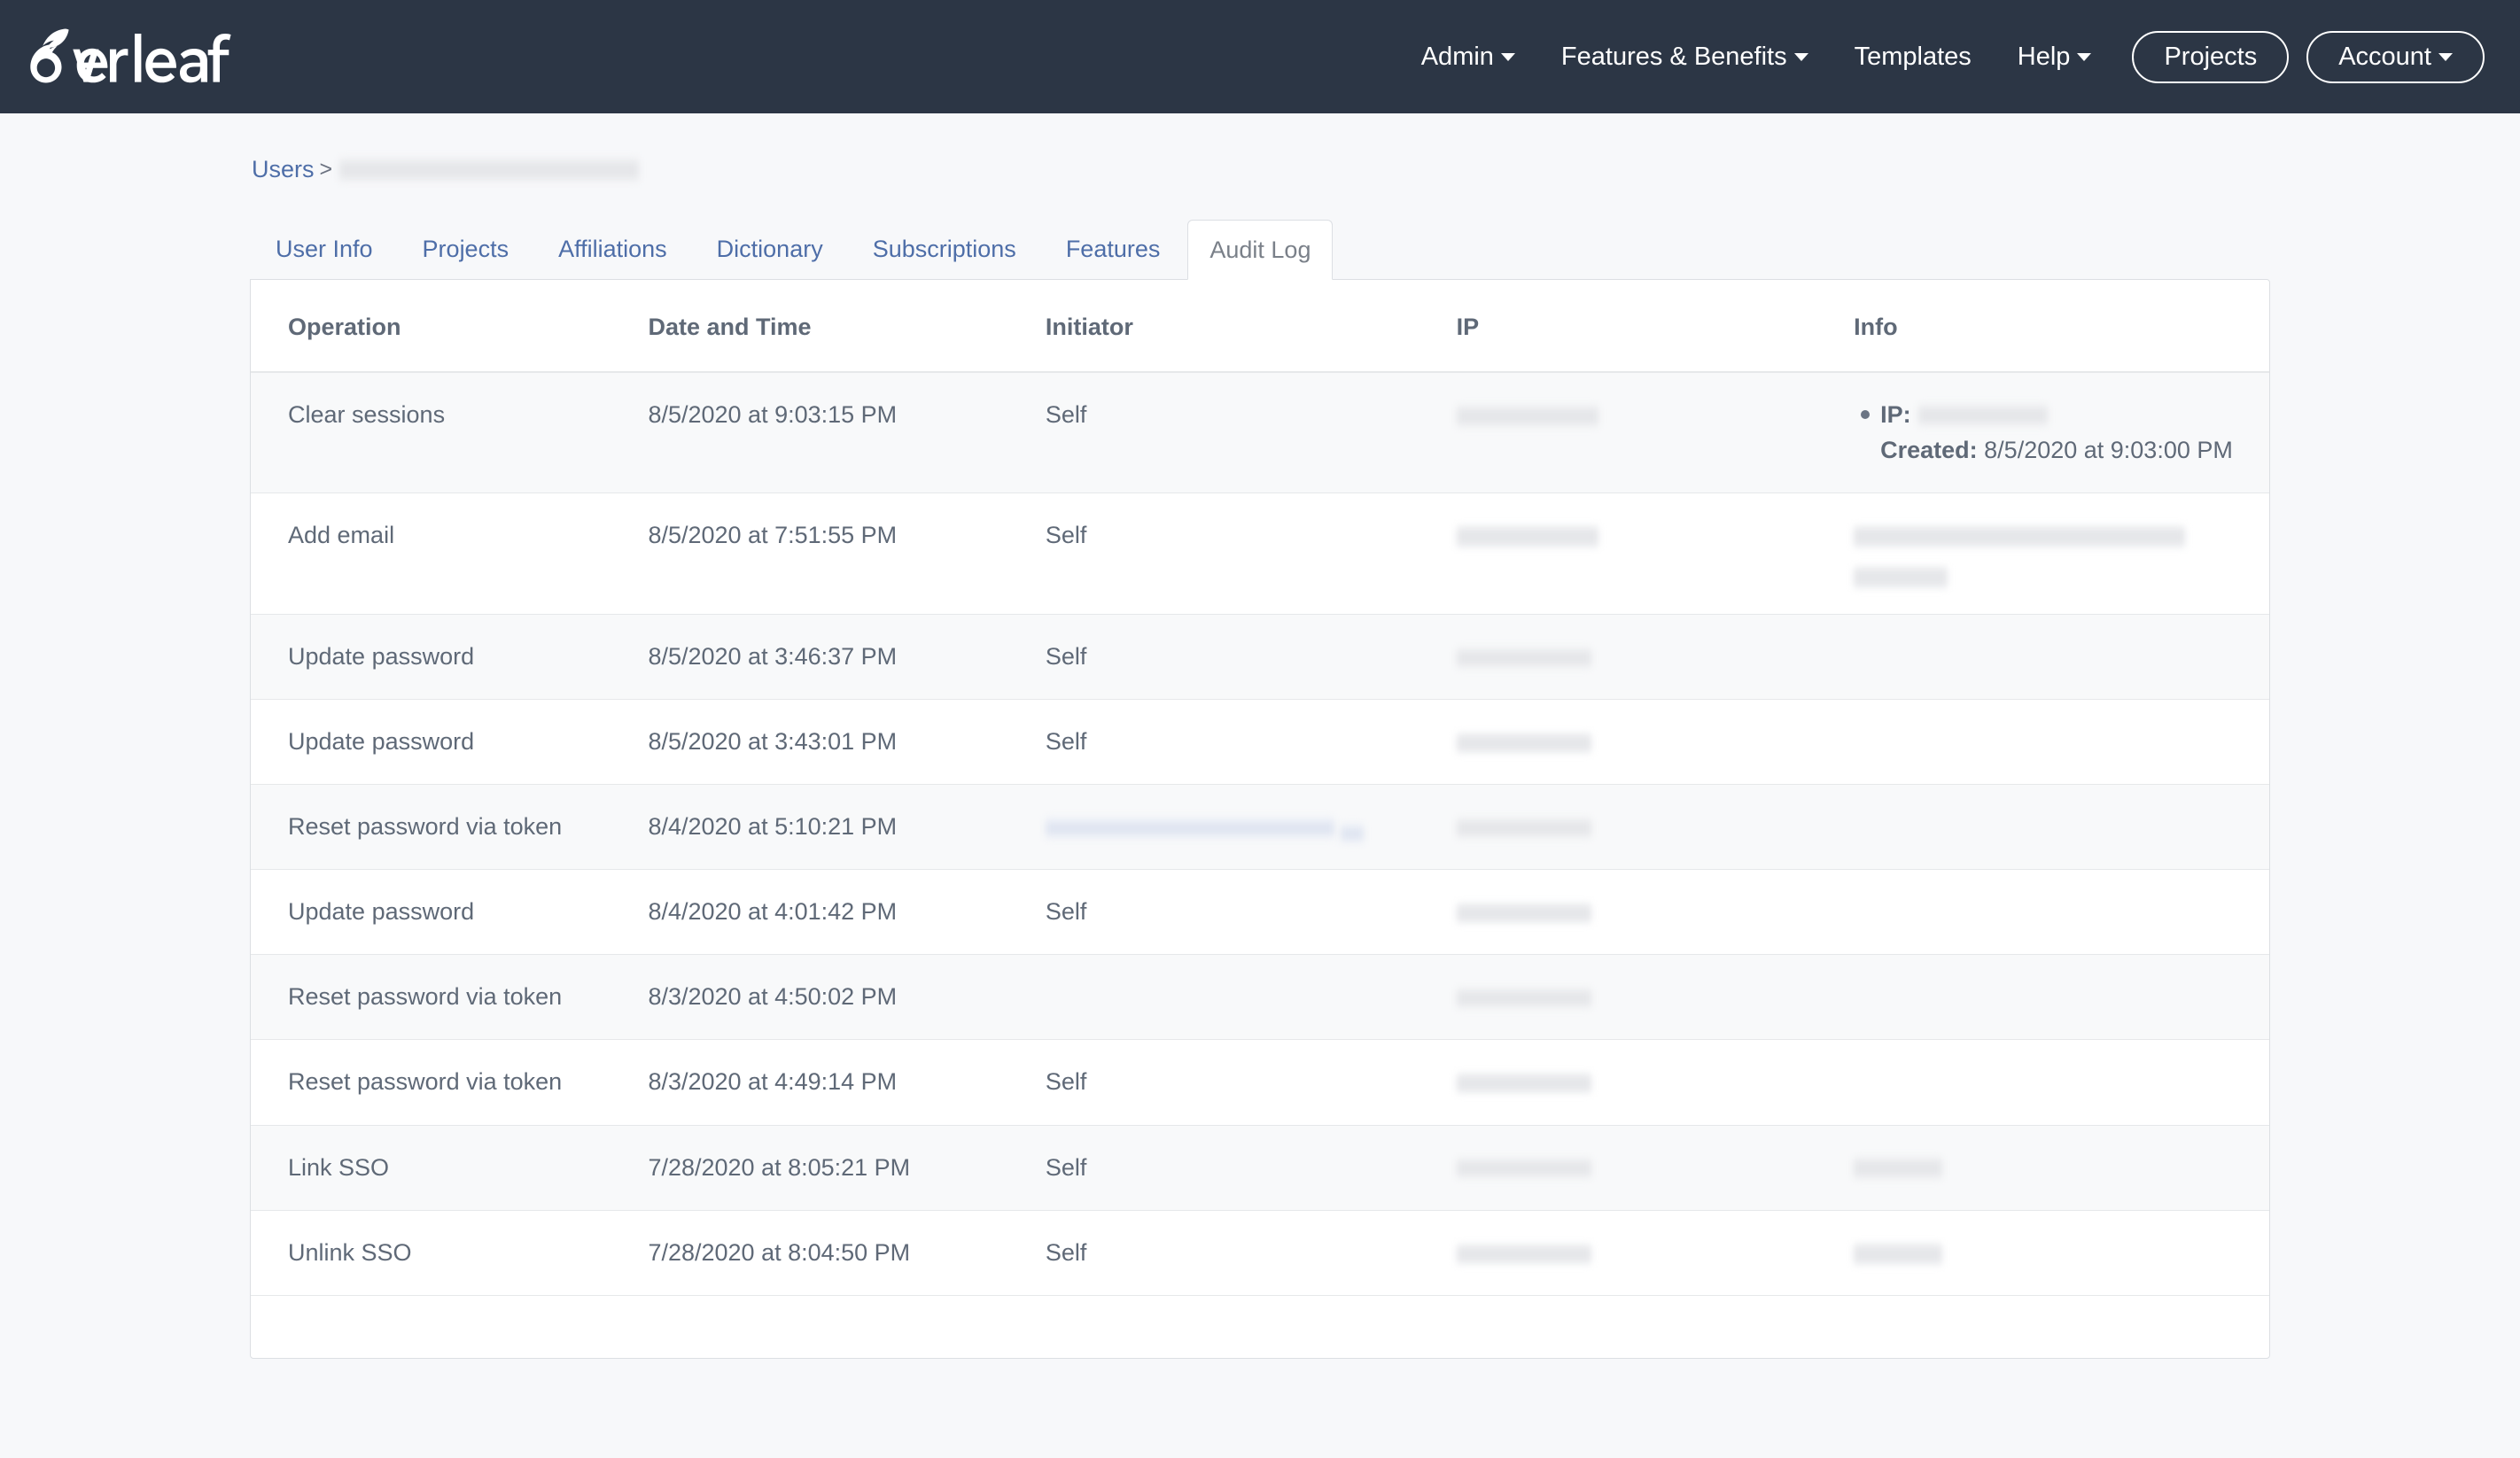  What do you see at coordinates (847, 997) in the screenshot?
I see `cell-datetime: 8/3/2020 at 4:50:02 PM` at bounding box center [847, 997].